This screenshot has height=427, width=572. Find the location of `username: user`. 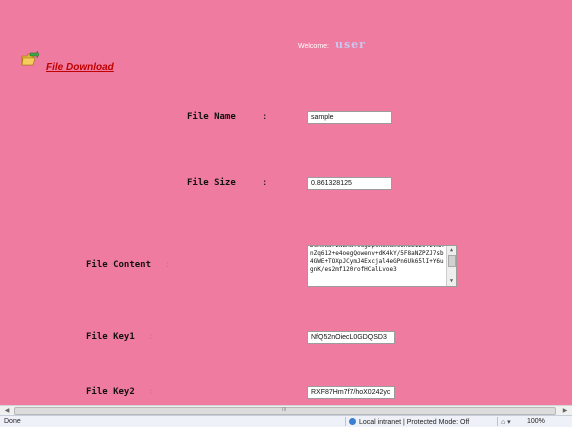

username: user is located at coordinates (350, 44).